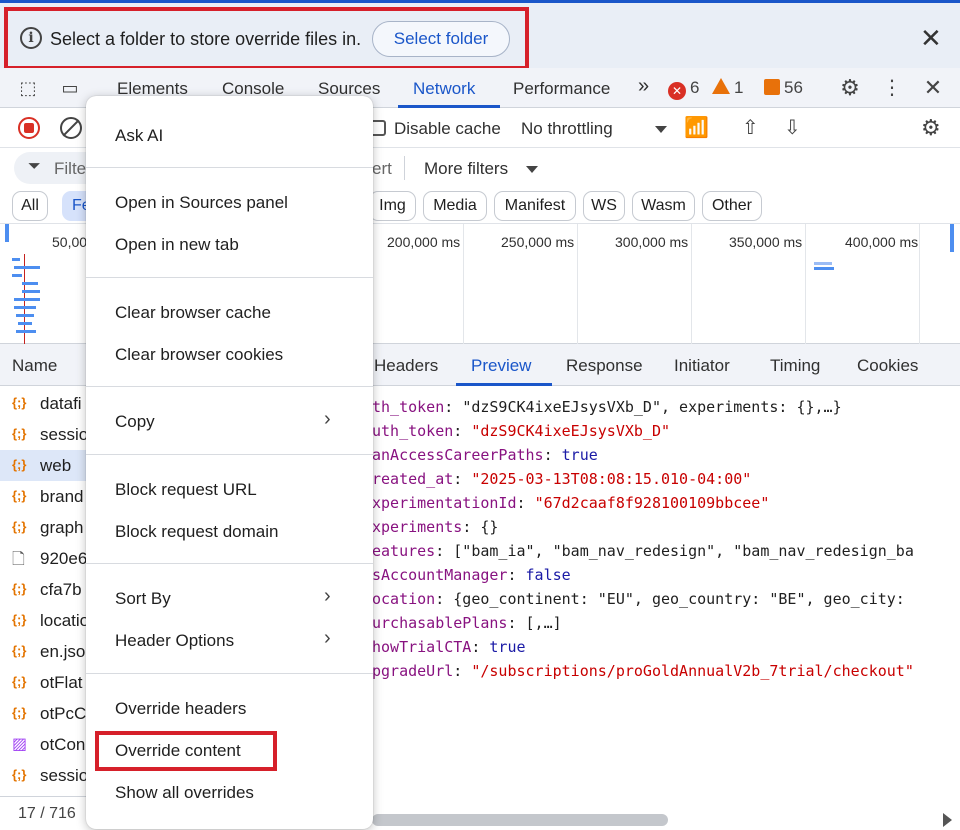 The image size is (960, 830). What do you see at coordinates (604, 366) in the screenshot?
I see `tab-response: Response` at bounding box center [604, 366].